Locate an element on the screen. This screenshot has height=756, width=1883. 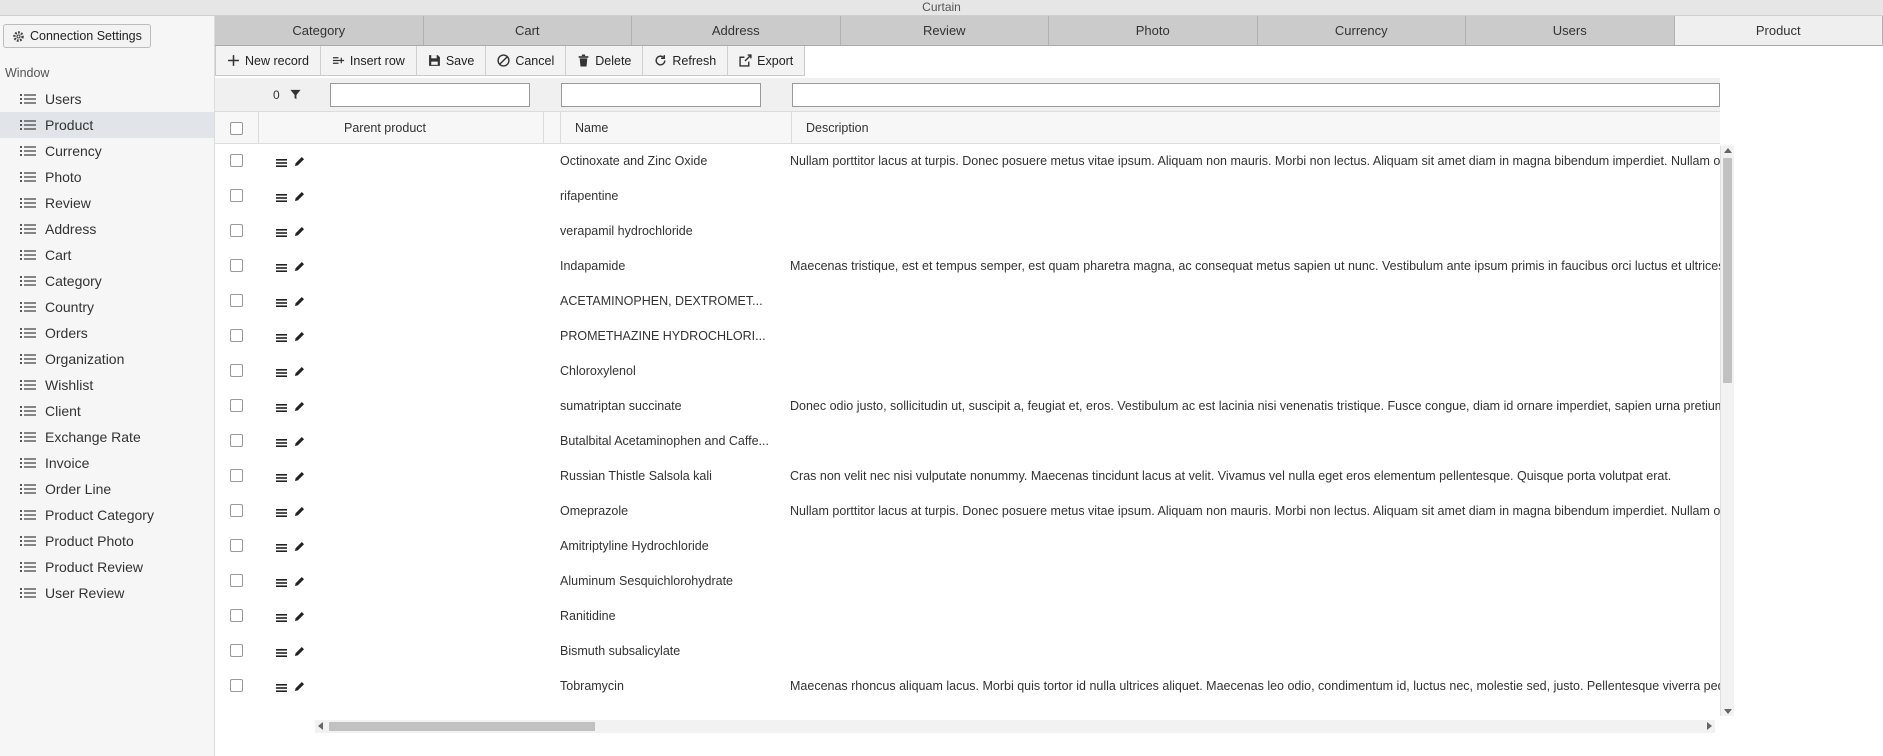
scroll-up-arrow is located at coordinates (1728, 150).